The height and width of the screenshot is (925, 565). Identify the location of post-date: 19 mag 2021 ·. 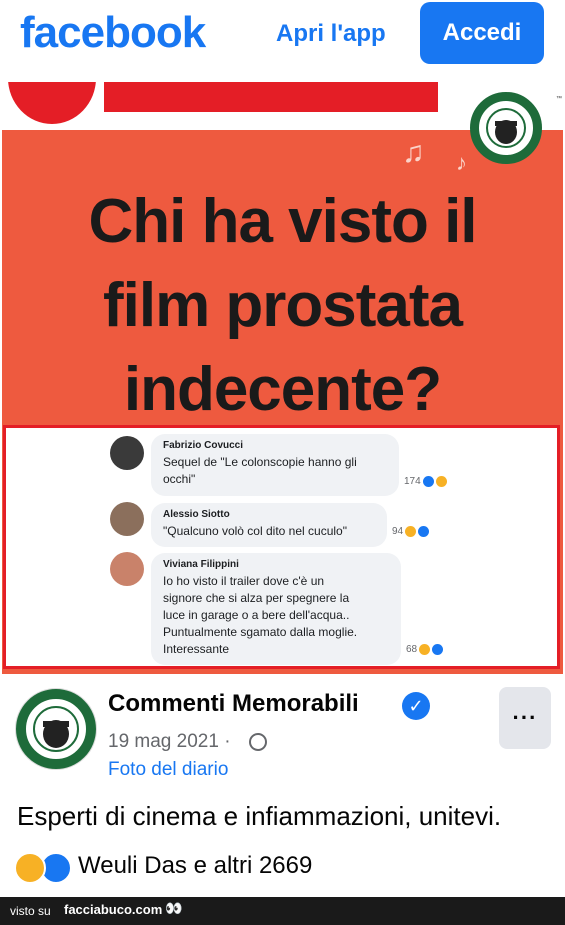
(169, 742).